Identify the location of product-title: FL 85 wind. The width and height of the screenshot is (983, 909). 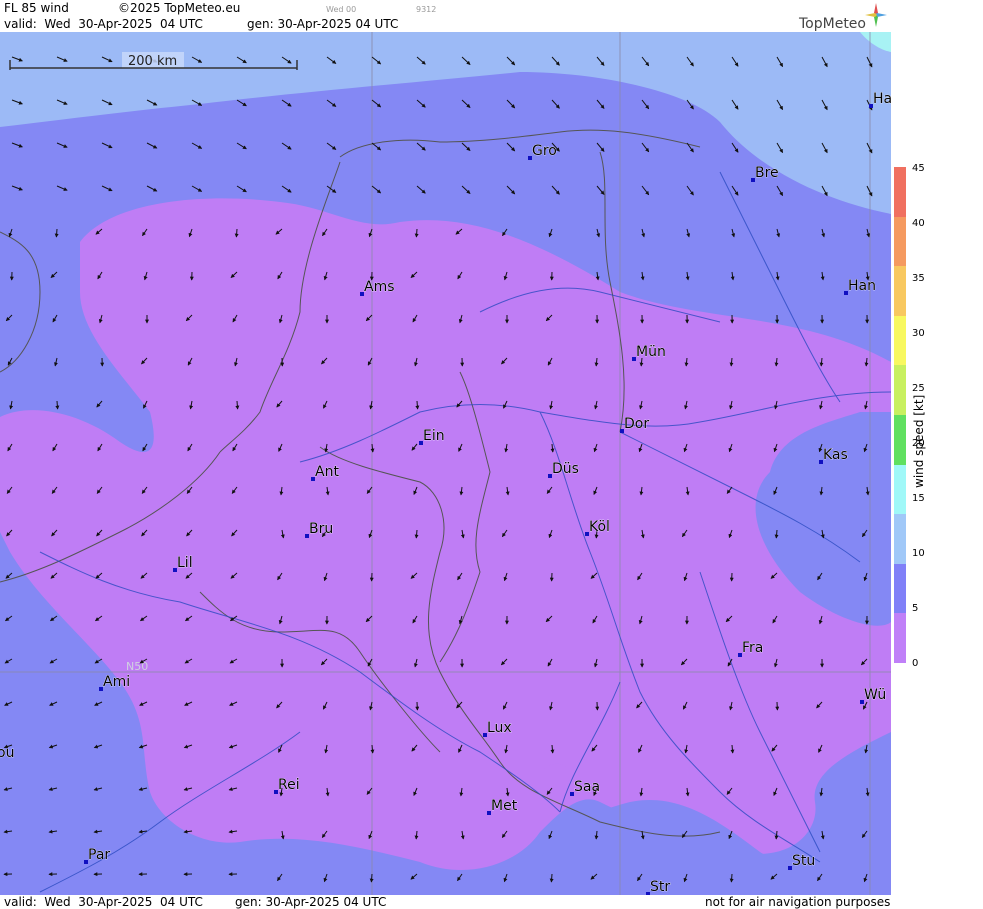
(36, 8).